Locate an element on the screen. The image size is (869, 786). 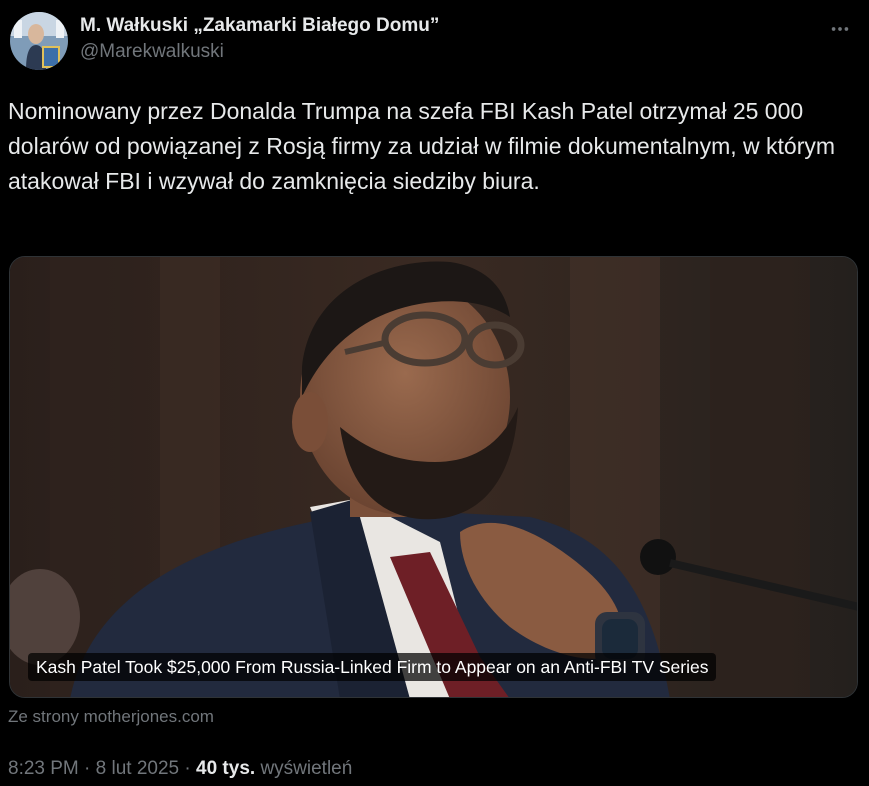
link-source: Ze strony motherjones.com is located at coordinates (111, 717).